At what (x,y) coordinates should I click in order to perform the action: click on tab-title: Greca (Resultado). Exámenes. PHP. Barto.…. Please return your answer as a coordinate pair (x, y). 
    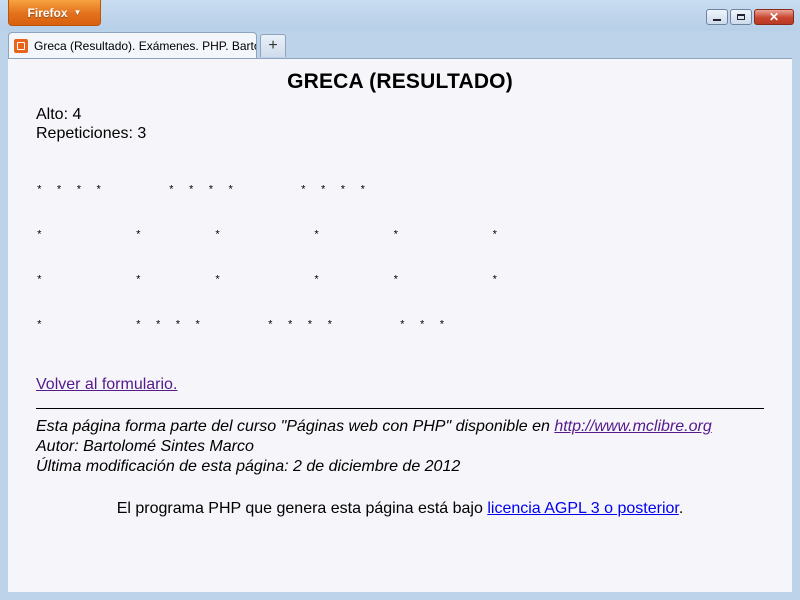
    Looking at the image, I should click on (145, 45).